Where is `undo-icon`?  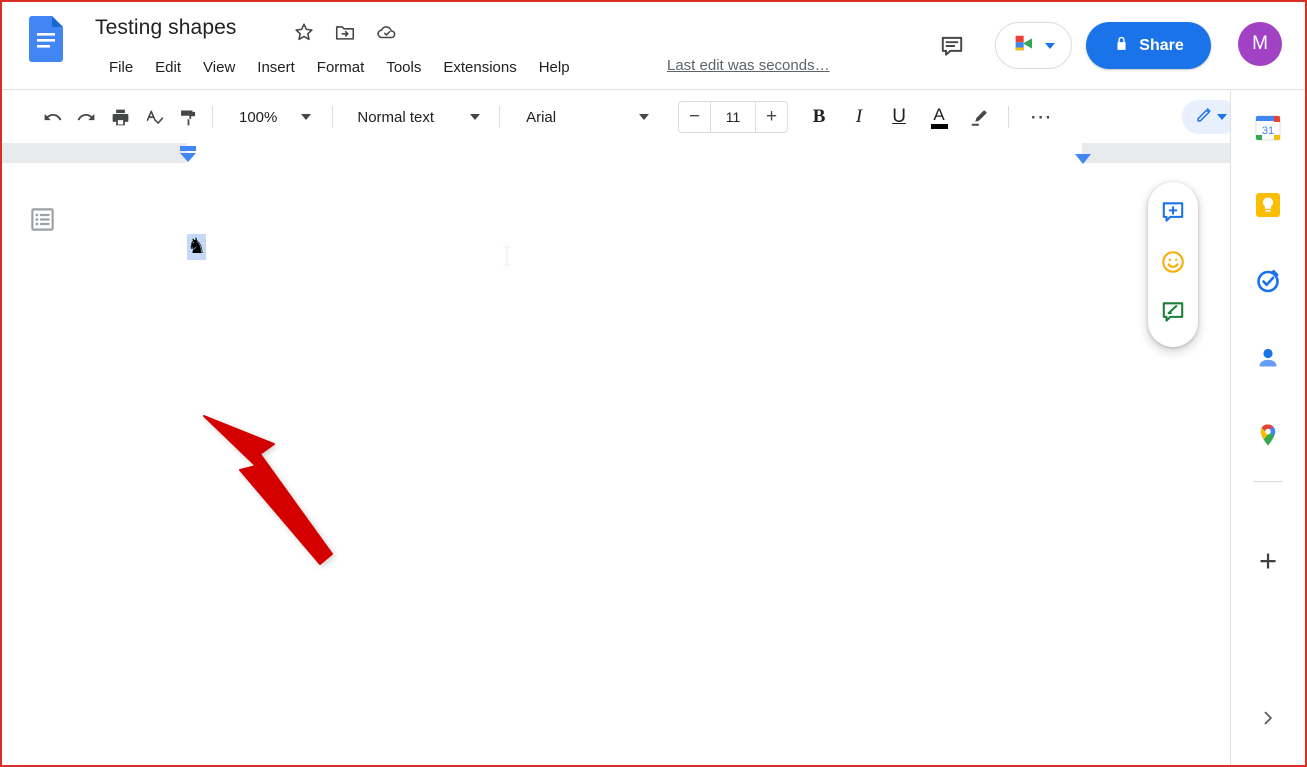 undo-icon is located at coordinates (52, 117).